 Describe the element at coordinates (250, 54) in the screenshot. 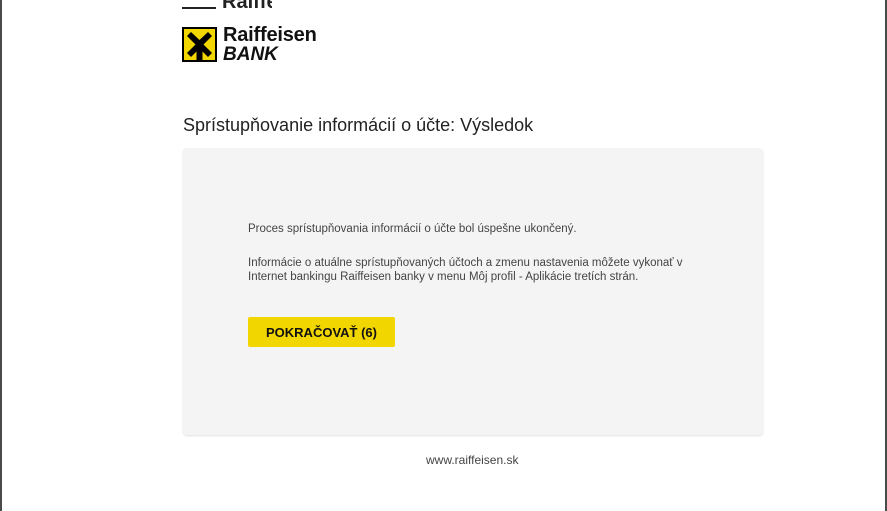

I see `logo-text-bank: BANK` at that location.